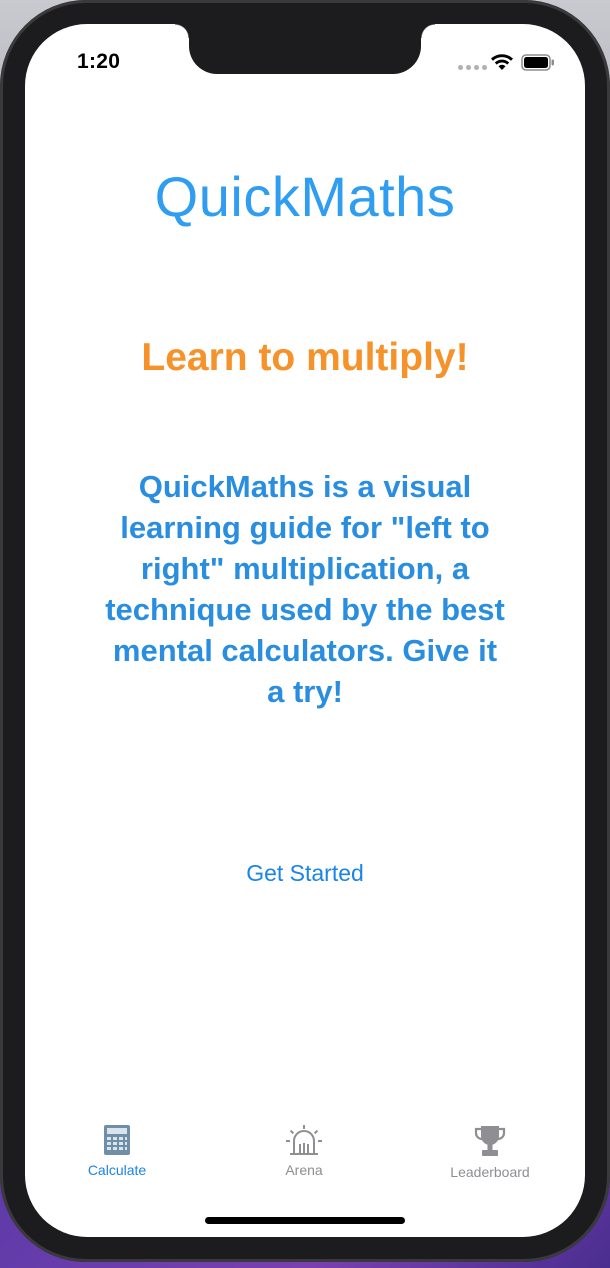  What do you see at coordinates (305, 873) in the screenshot?
I see `get-started-button: Get Started` at bounding box center [305, 873].